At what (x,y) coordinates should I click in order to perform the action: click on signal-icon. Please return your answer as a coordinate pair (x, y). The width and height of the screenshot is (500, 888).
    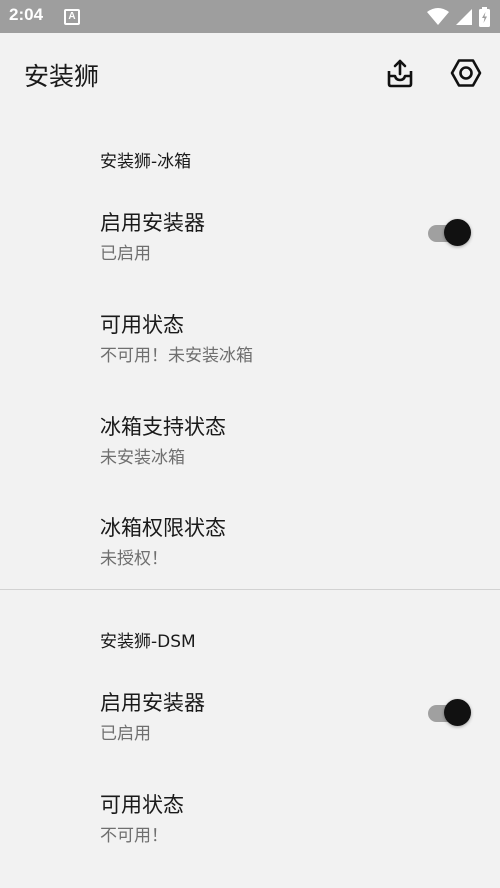
    Looking at the image, I should click on (464, 17).